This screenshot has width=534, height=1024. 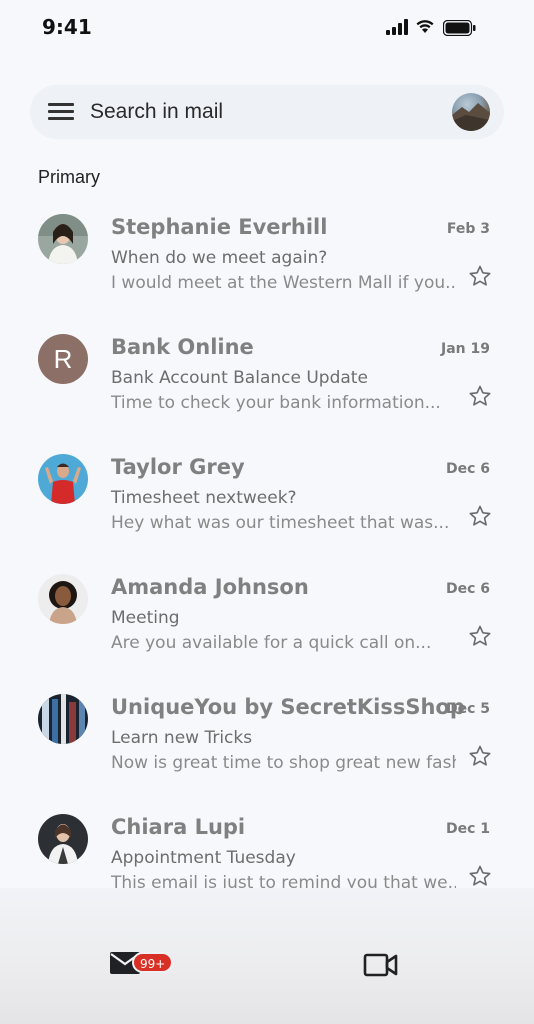 I want to click on mail-tab: 99+, so click(x=142, y=965).